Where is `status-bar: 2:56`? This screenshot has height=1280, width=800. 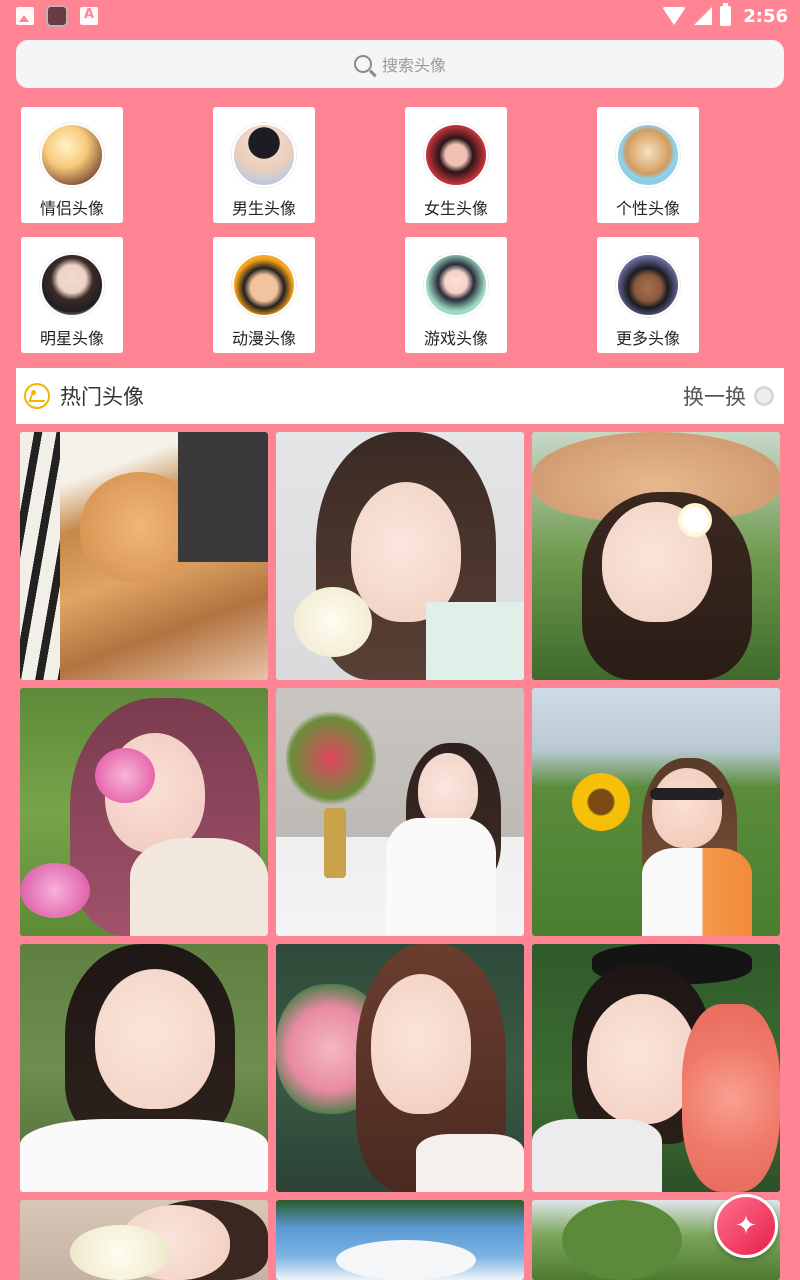
status-bar: 2:56 is located at coordinates (400, 16).